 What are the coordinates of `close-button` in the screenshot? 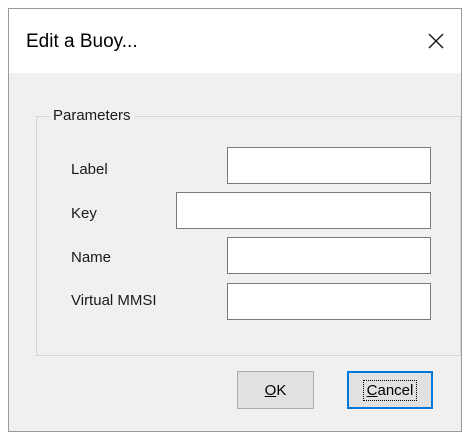 It's located at (436, 41).